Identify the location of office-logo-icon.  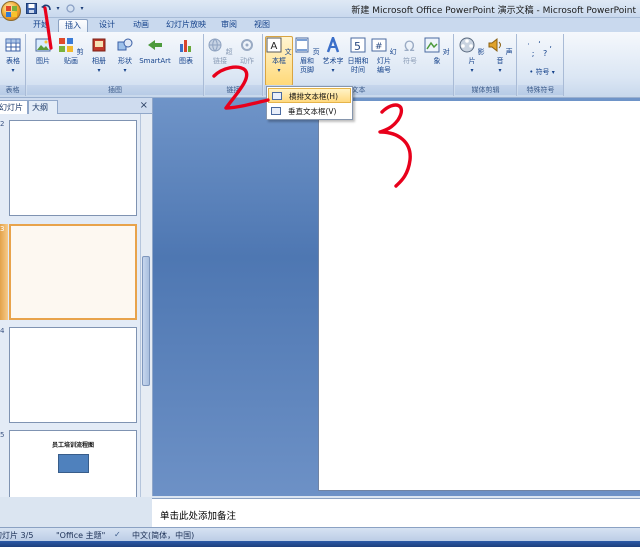
(11, 11).